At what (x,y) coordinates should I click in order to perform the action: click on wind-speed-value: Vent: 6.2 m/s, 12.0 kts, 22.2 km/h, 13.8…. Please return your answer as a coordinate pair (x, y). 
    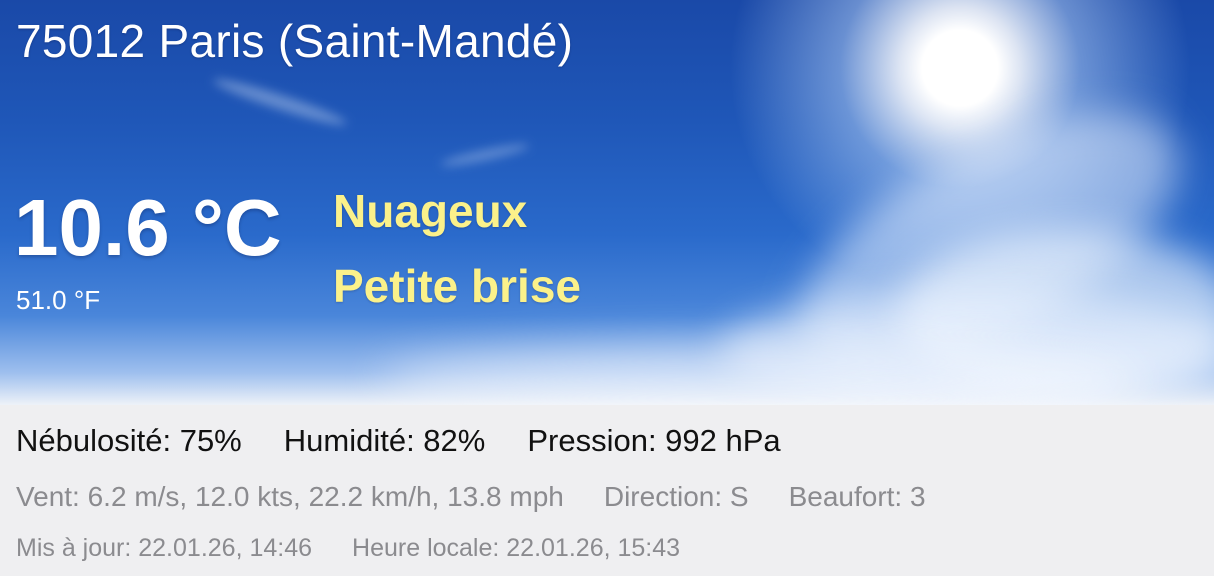
    Looking at the image, I should click on (290, 496).